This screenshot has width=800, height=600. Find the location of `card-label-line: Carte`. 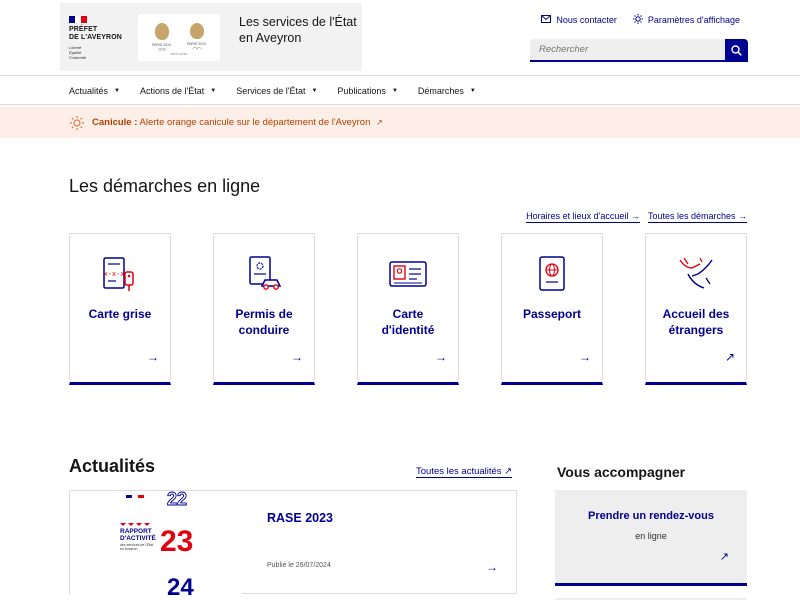

card-label-line: Carte is located at coordinates (408, 314).